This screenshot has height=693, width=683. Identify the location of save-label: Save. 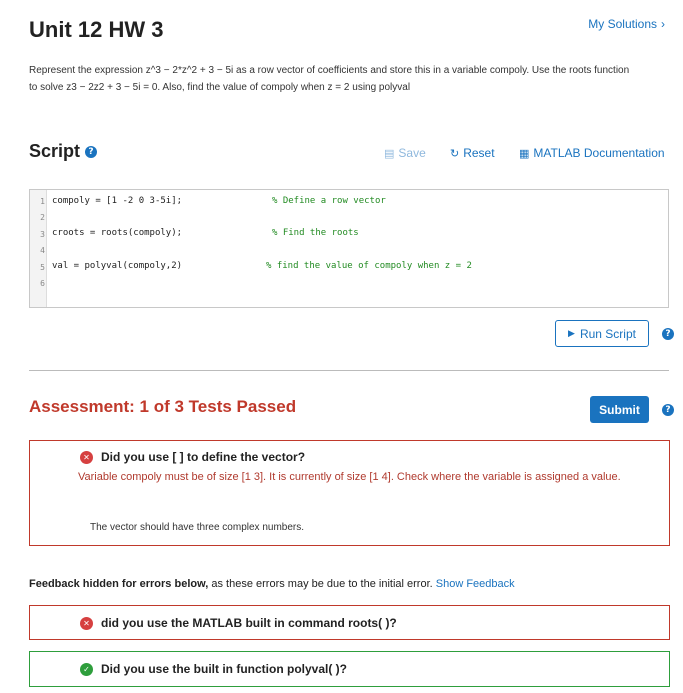
(412, 153).